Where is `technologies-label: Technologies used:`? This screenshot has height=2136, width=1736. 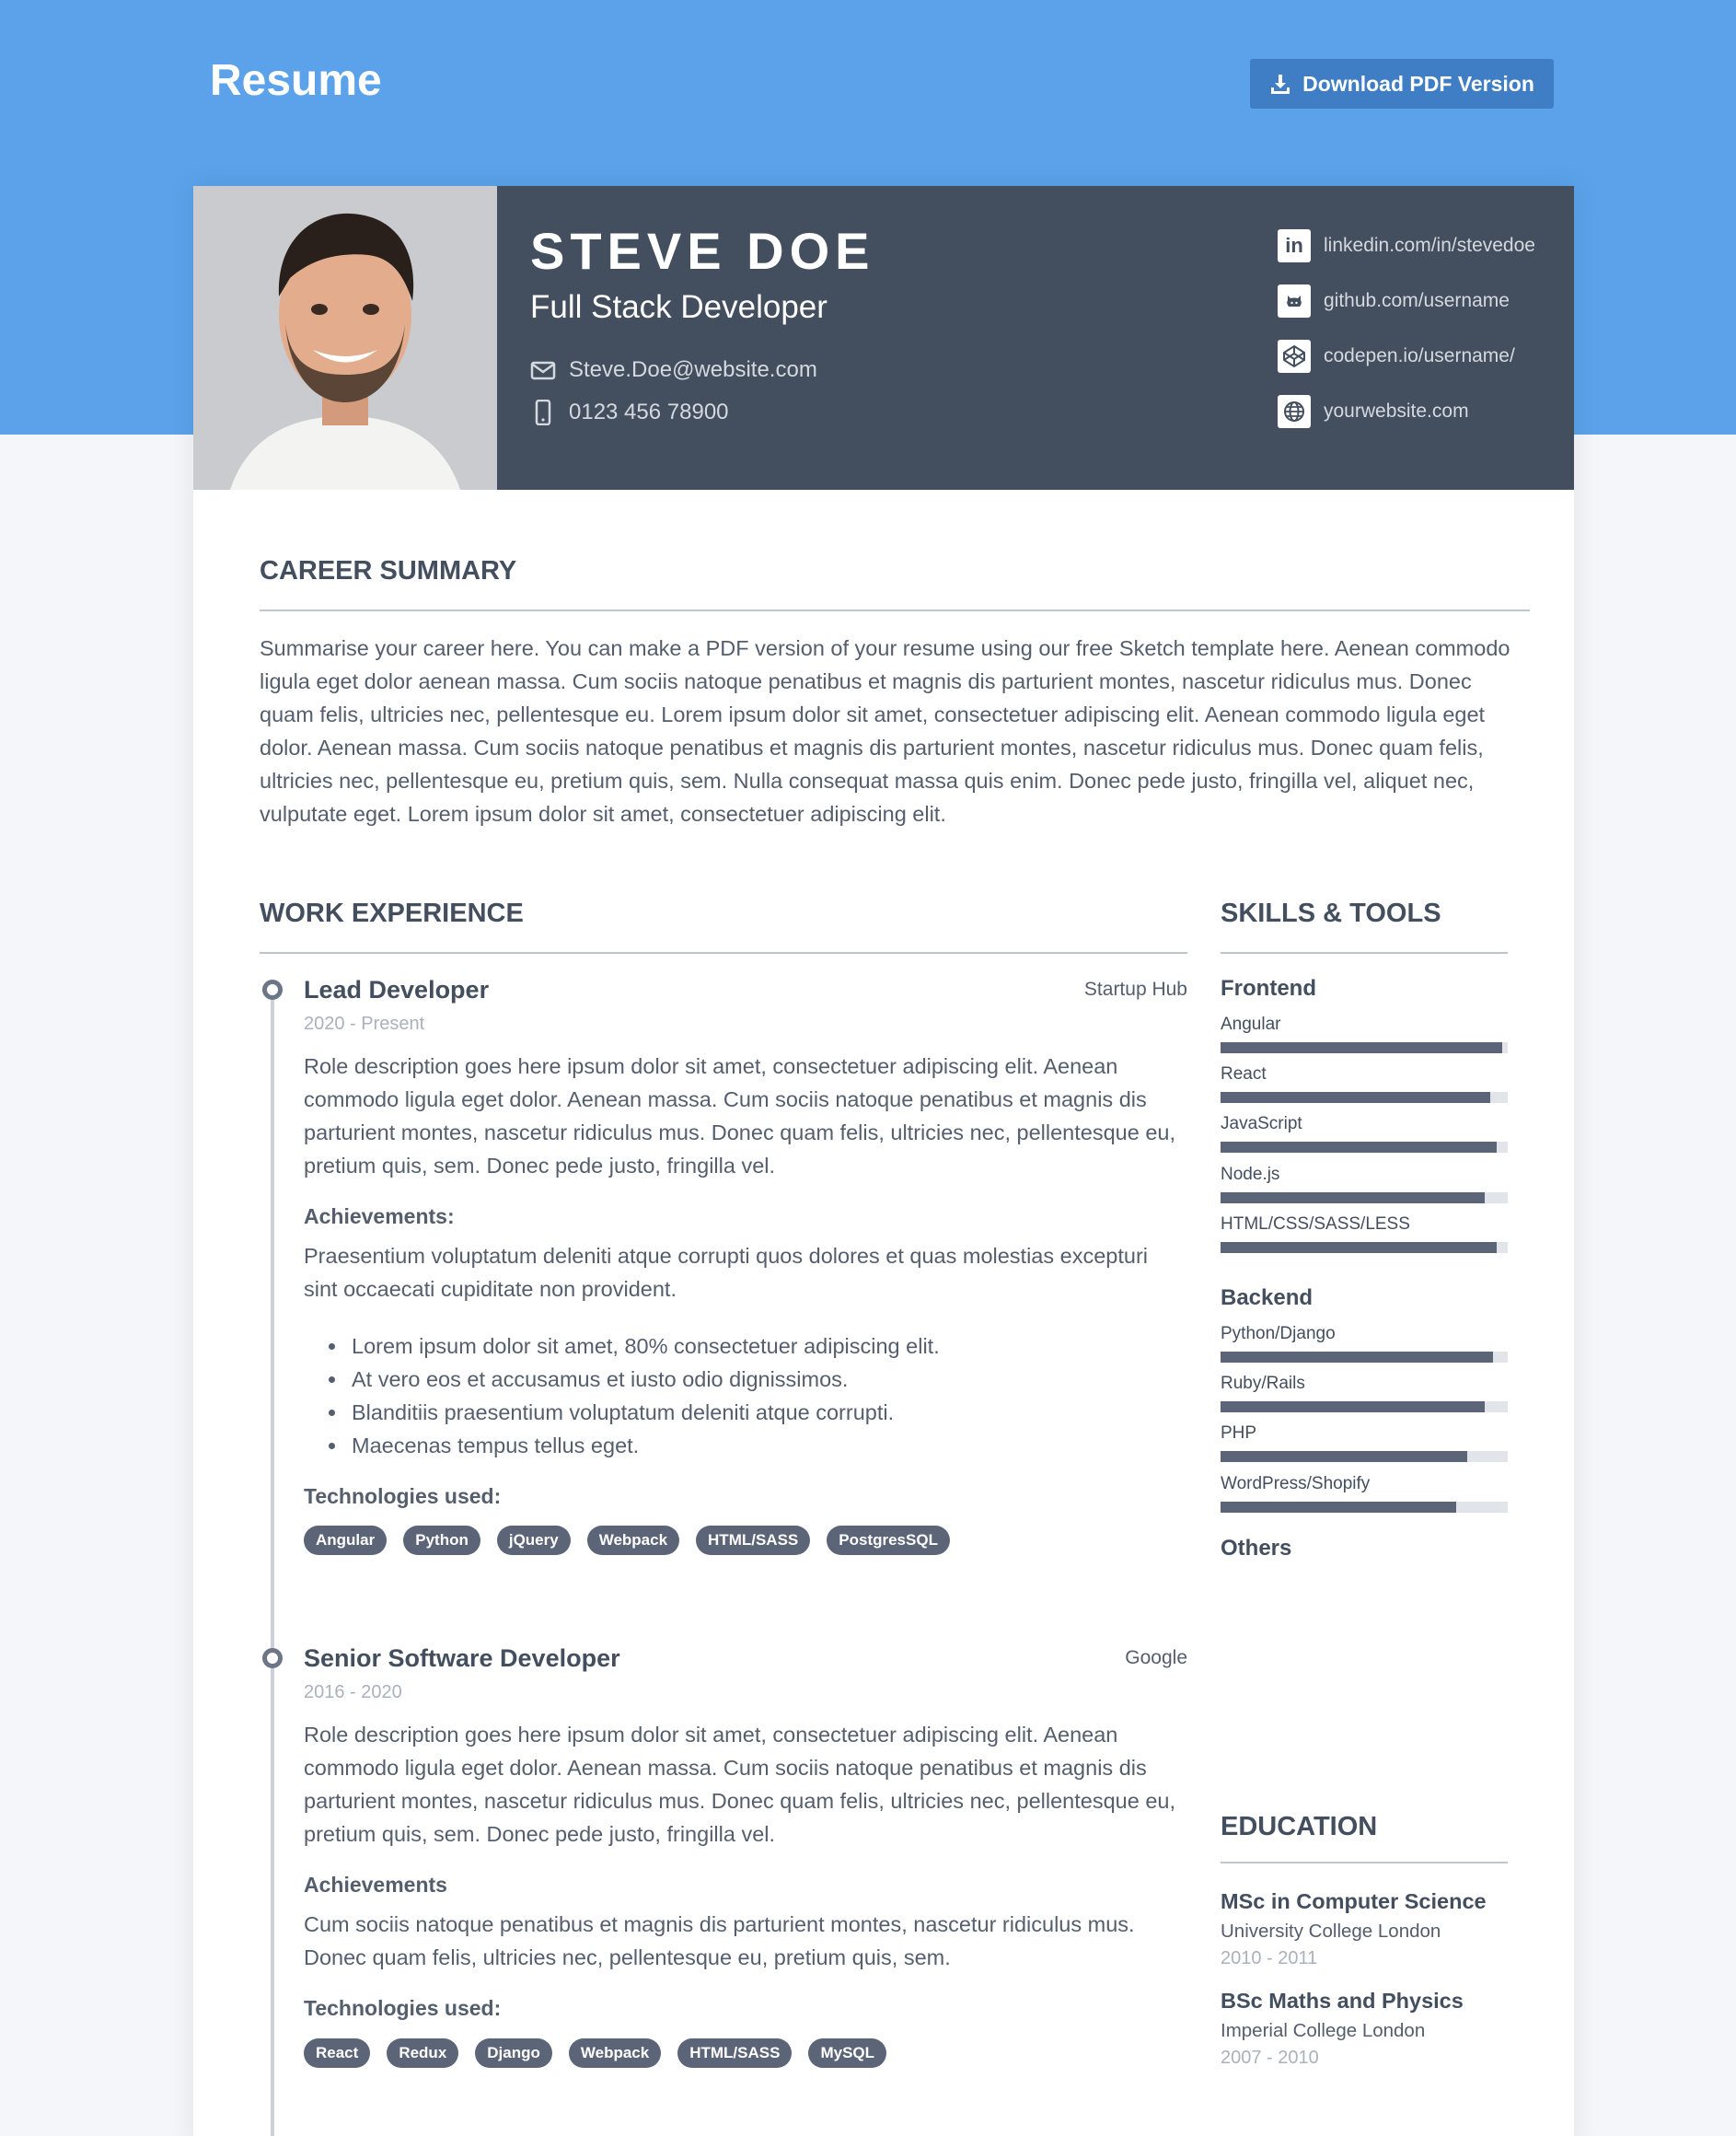
technologies-label: Technologies used: is located at coordinates (403, 2008).